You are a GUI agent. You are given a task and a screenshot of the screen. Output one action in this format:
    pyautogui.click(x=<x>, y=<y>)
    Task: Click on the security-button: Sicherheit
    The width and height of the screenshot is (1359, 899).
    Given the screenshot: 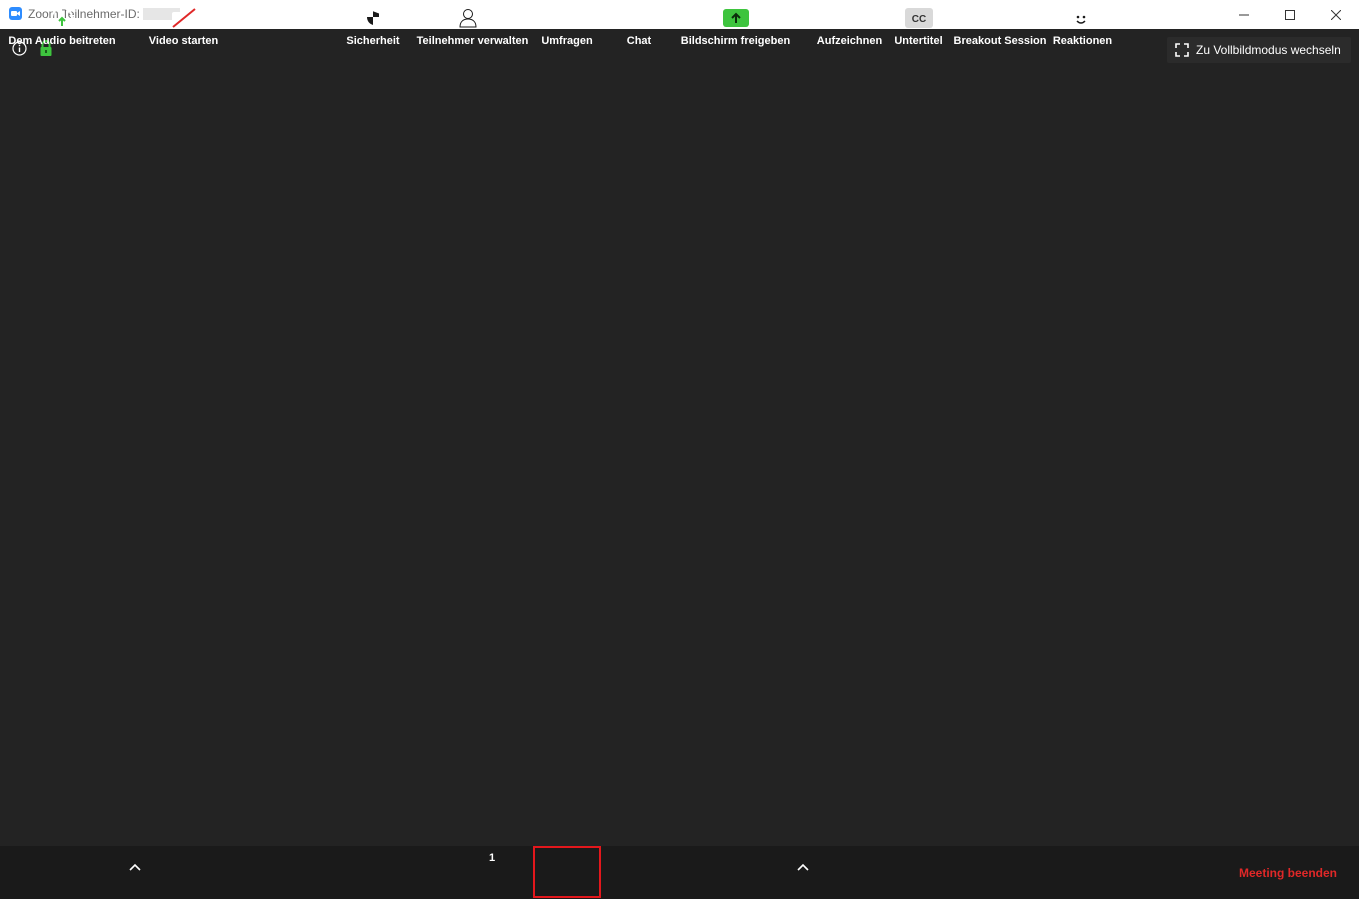 What is the action you would take?
    pyautogui.click(x=373, y=26)
    